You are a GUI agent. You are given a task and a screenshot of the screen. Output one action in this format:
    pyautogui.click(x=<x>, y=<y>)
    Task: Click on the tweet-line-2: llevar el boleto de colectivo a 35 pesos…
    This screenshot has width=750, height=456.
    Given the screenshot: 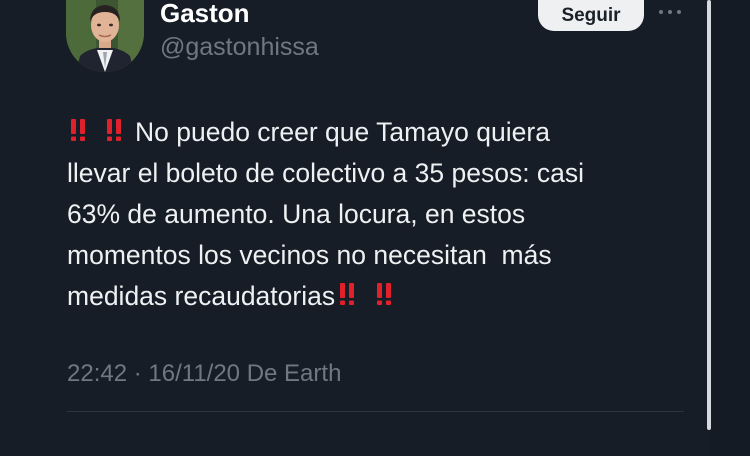 What is the action you would take?
    pyautogui.click(x=326, y=173)
    